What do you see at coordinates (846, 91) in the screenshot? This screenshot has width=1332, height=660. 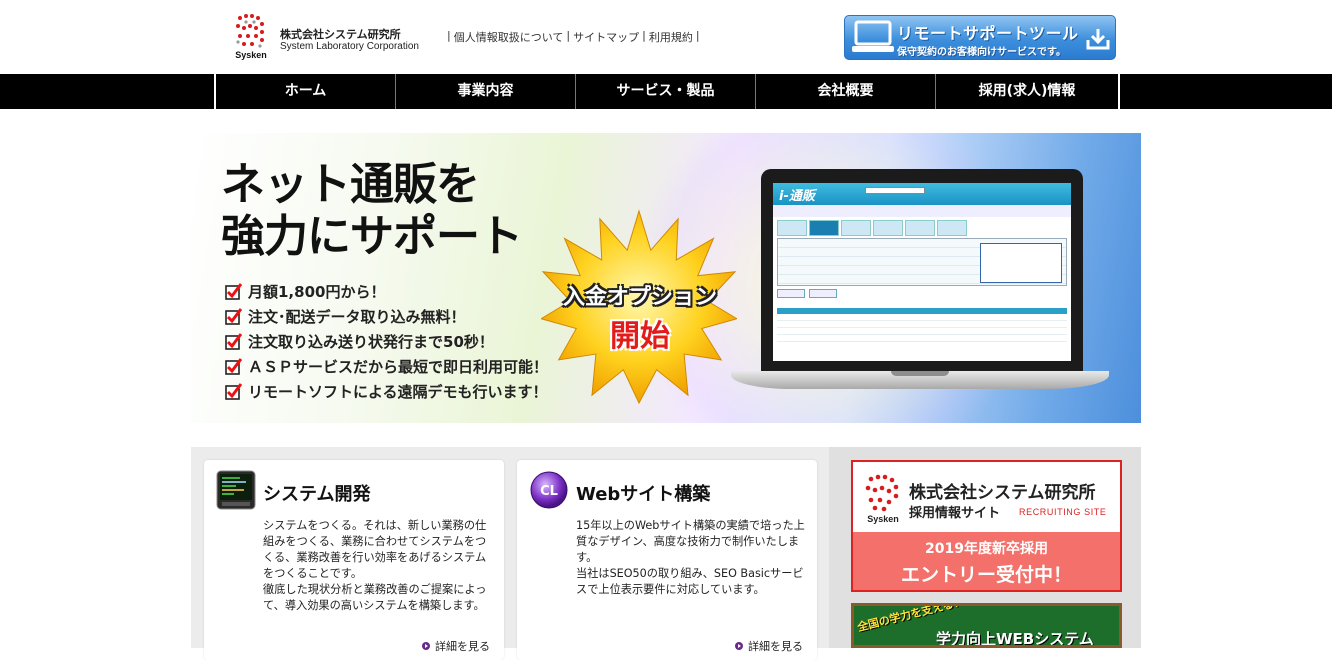 I see `nav-company: 会社概要` at bounding box center [846, 91].